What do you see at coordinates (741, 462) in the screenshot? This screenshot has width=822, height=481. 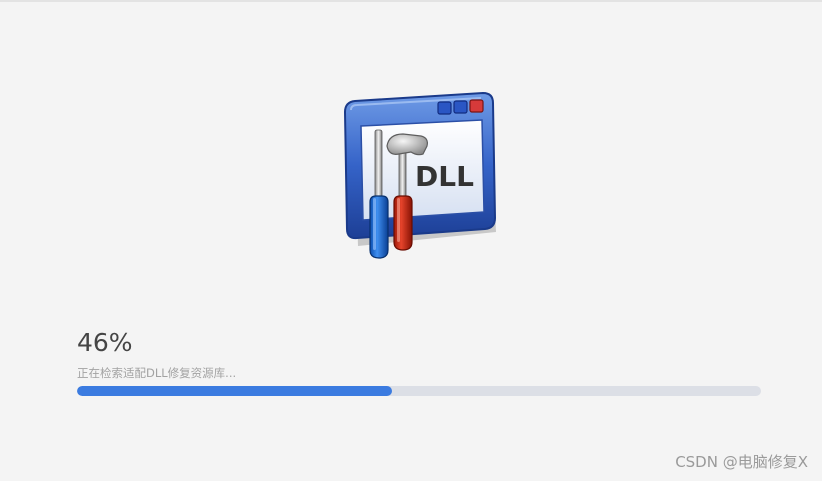 I see `watermark: CSDN @电脑修复X` at bounding box center [741, 462].